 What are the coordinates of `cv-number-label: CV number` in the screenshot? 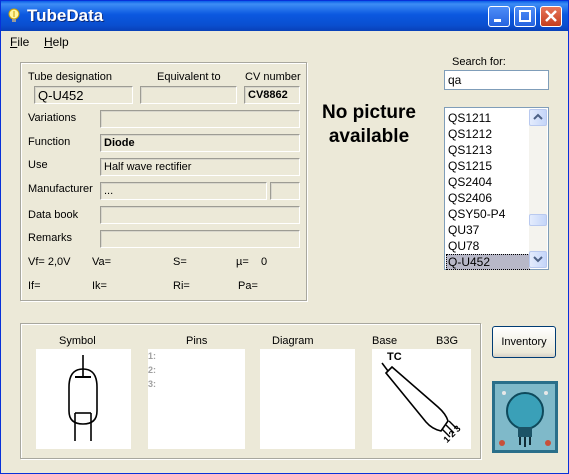 It's located at (273, 77).